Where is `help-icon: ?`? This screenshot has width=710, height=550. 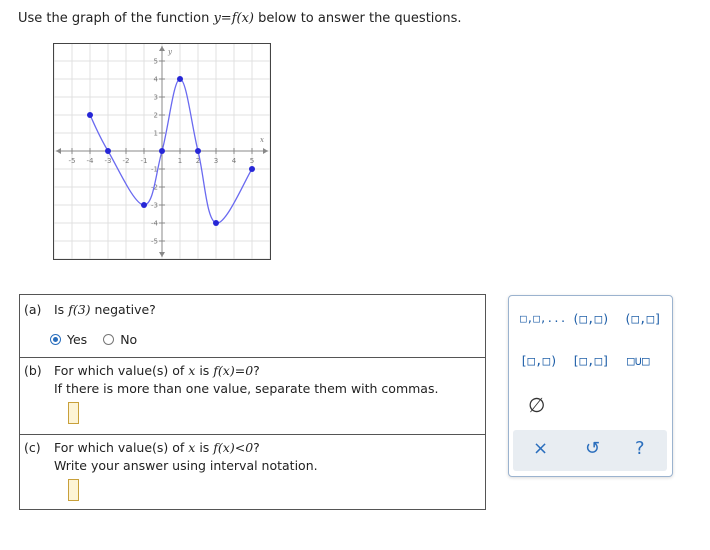 help-icon: ? is located at coordinates (640, 448).